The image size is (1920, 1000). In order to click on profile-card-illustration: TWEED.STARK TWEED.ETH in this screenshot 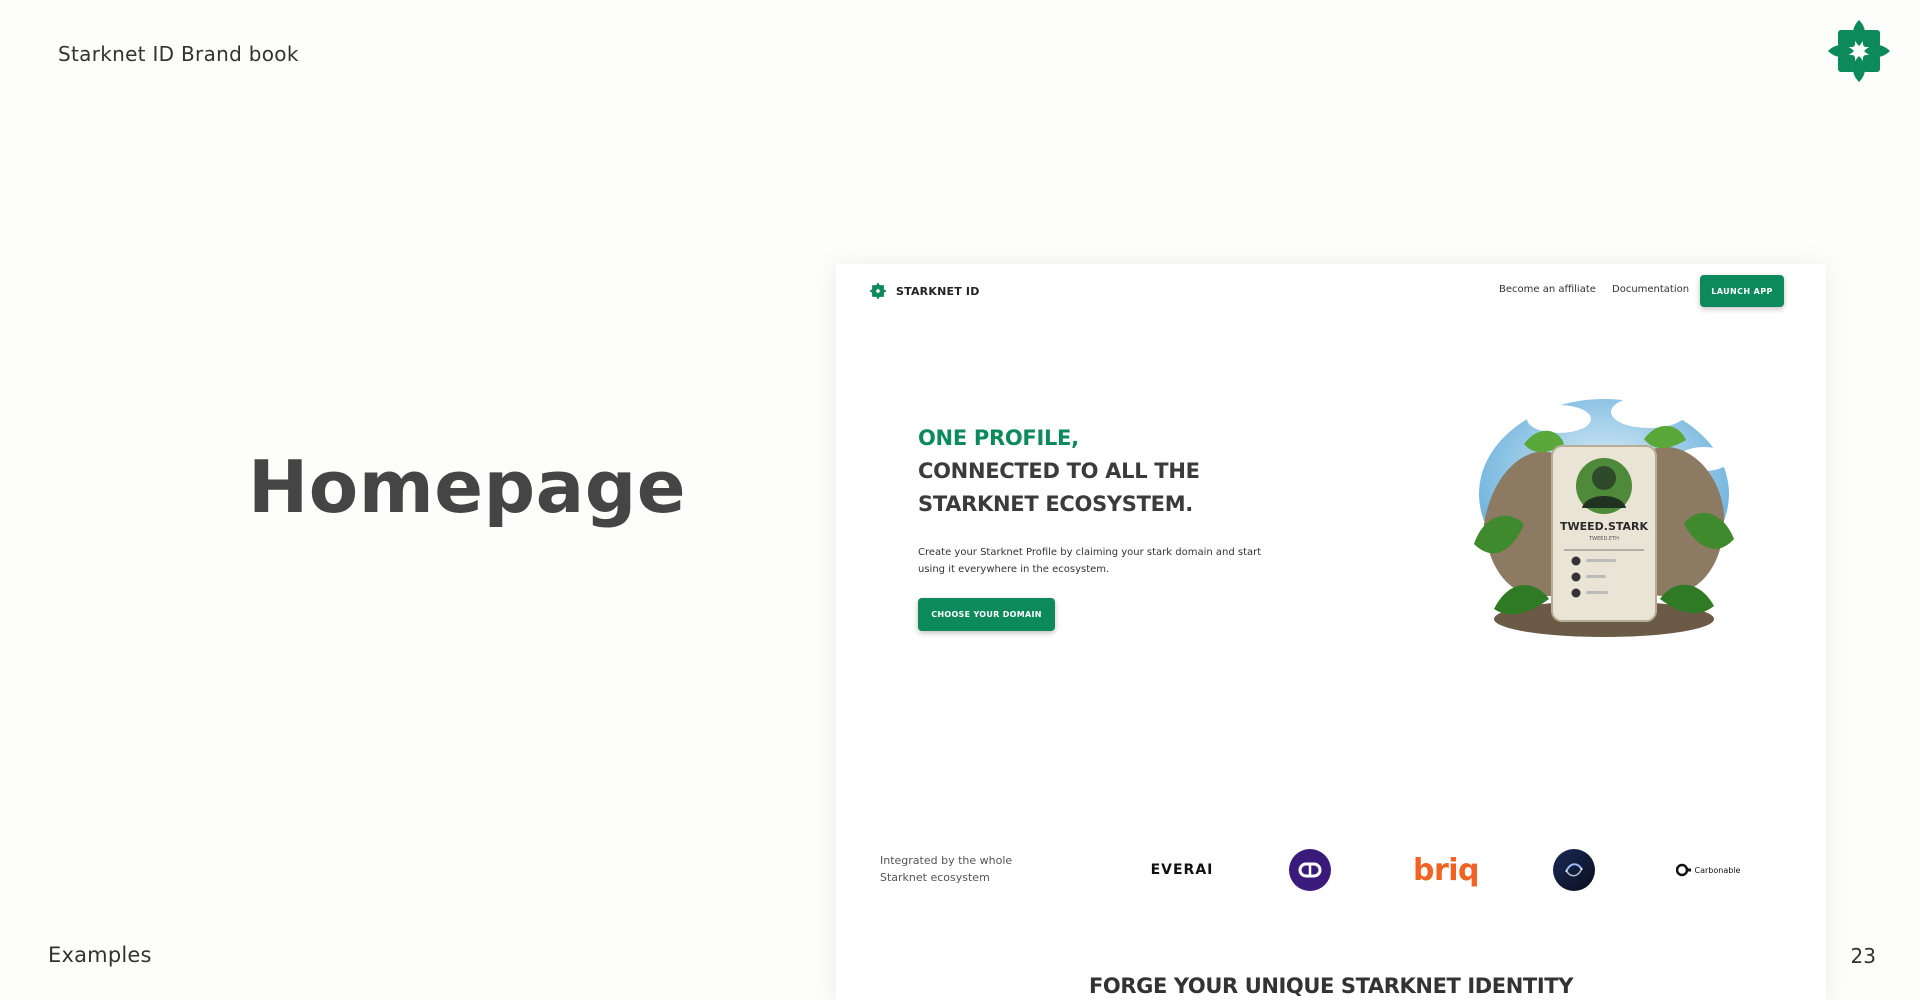, I will do `click(1604, 516)`.